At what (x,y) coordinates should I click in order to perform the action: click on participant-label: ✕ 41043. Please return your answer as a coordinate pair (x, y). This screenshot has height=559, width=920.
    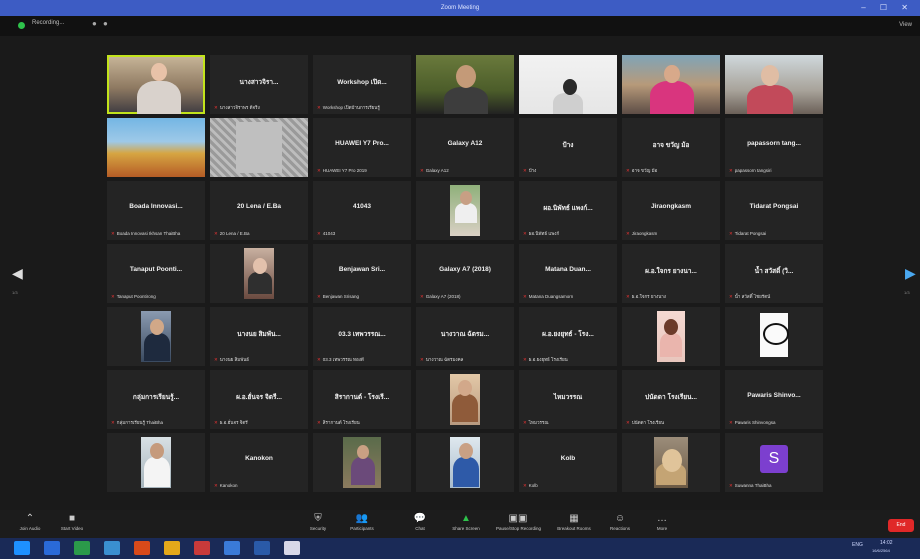
    Looking at the image, I should click on (326, 234).